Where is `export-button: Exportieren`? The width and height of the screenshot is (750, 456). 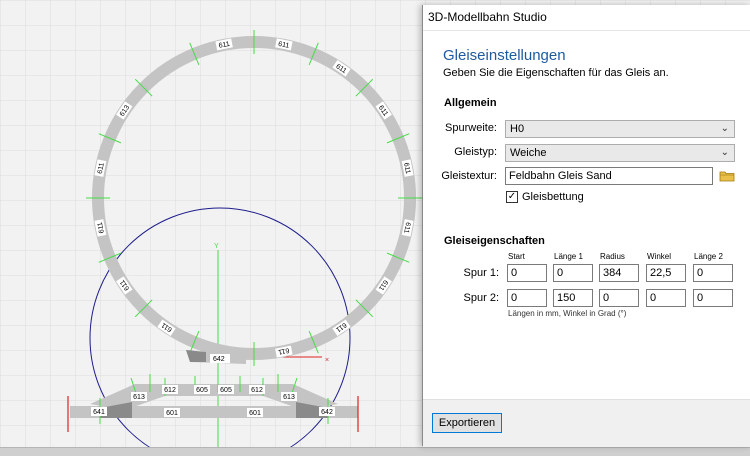
export-button: Exportieren is located at coordinates (467, 423).